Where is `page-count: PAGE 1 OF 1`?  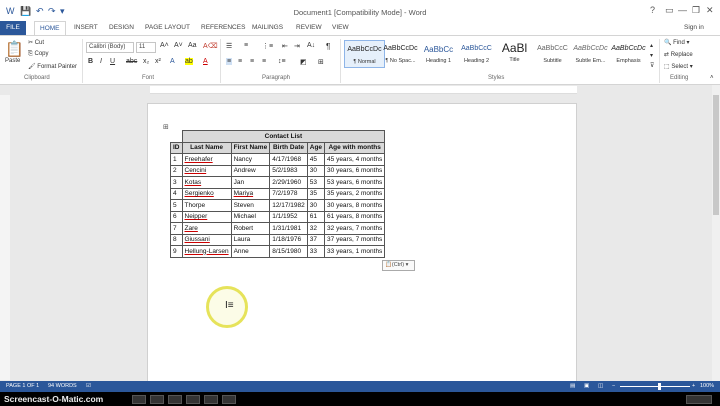
page-count: PAGE 1 OF 1 is located at coordinates (22, 386).